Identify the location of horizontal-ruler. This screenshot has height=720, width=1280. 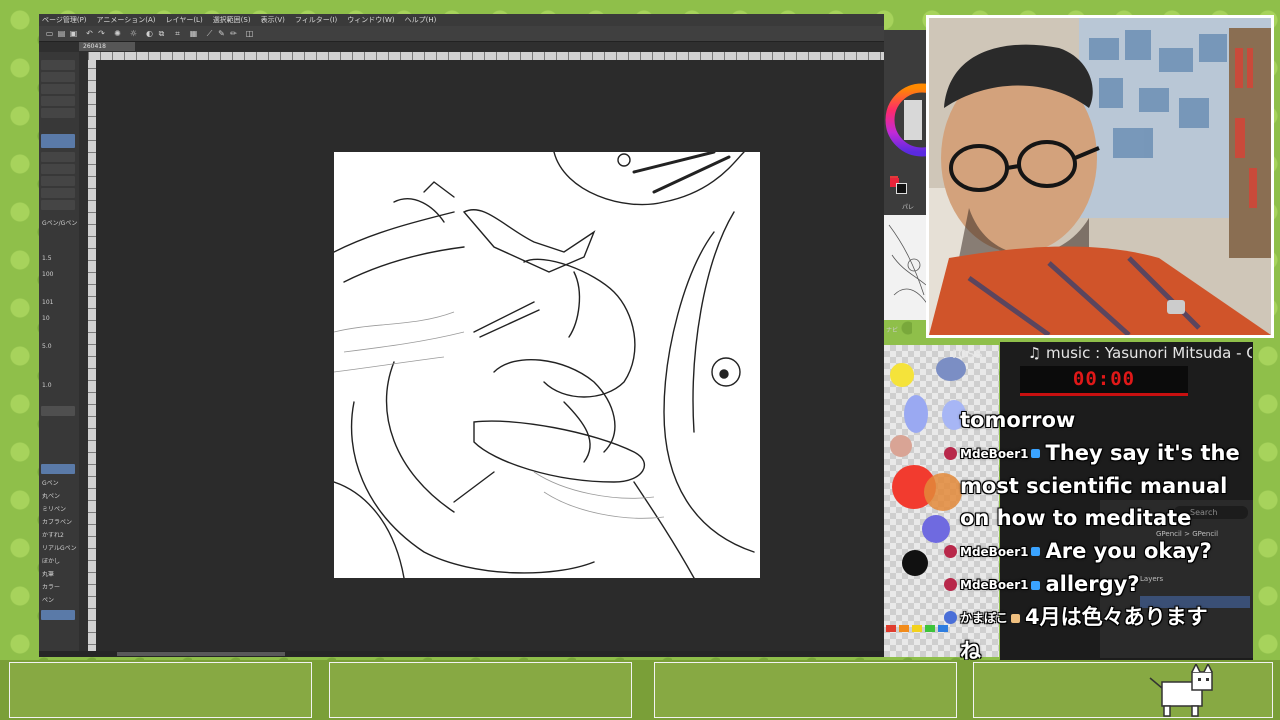
(486, 56).